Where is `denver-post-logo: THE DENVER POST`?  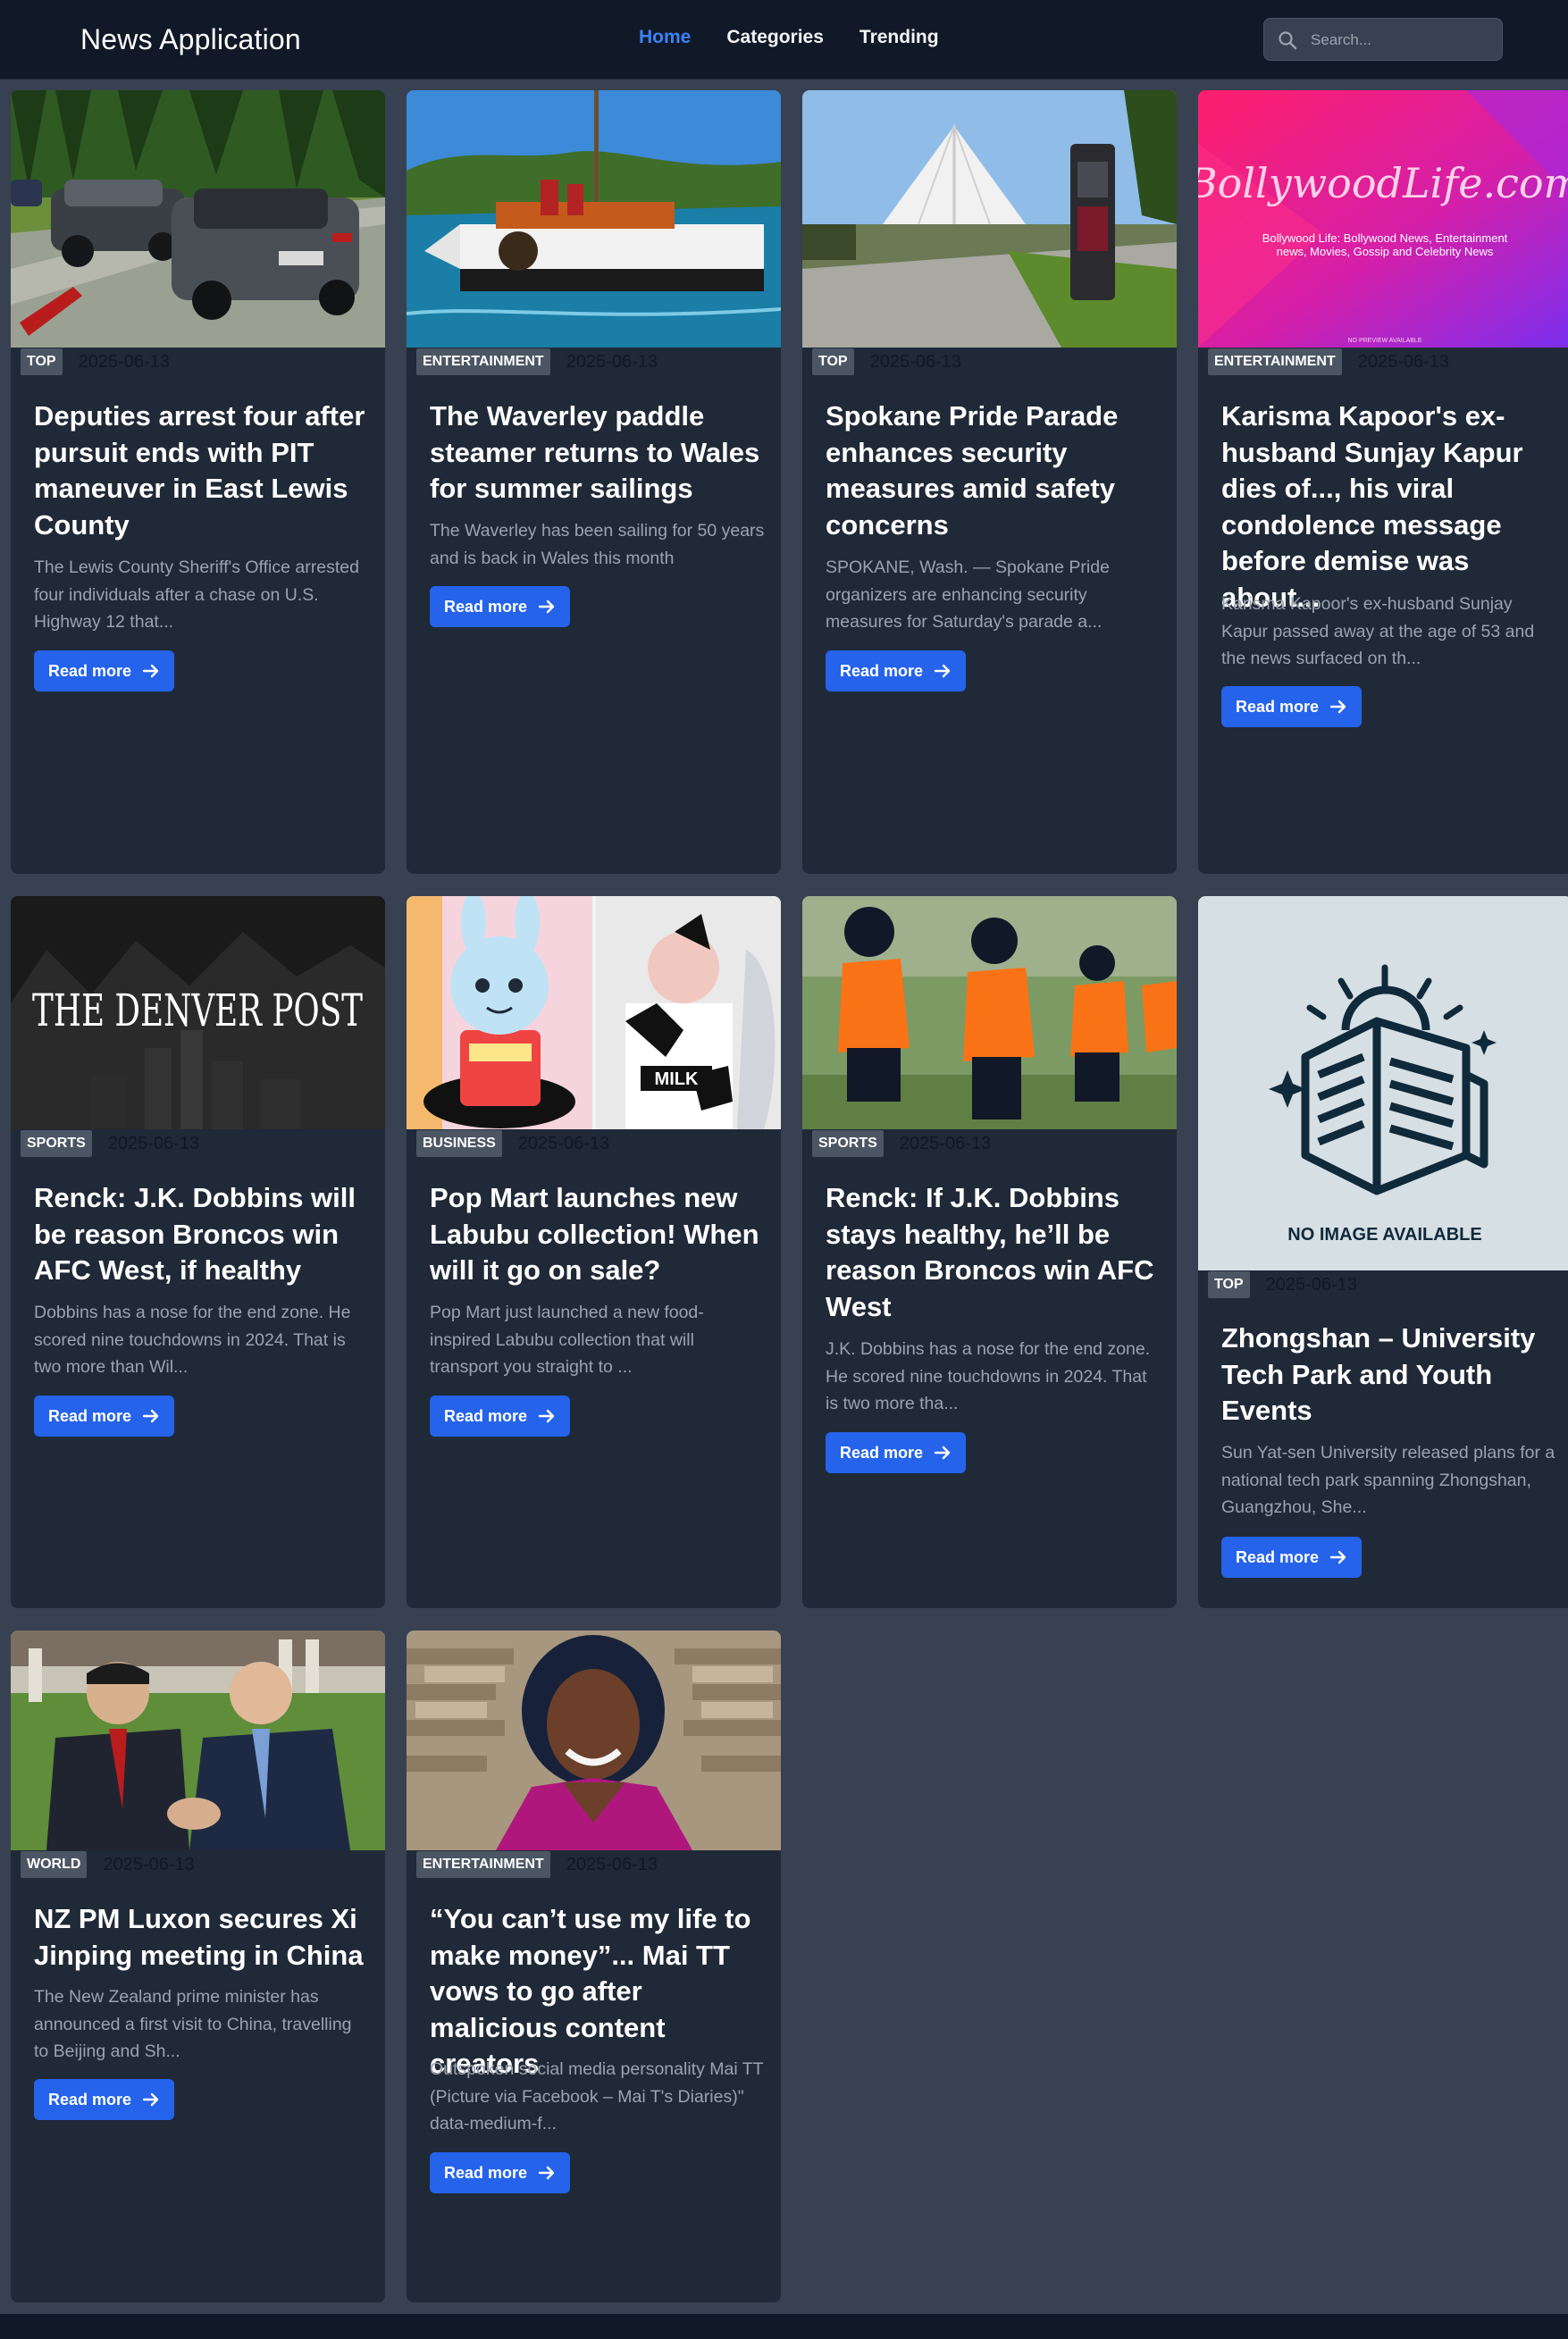 denver-post-logo: THE DENVER POST is located at coordinates (197, 1010).